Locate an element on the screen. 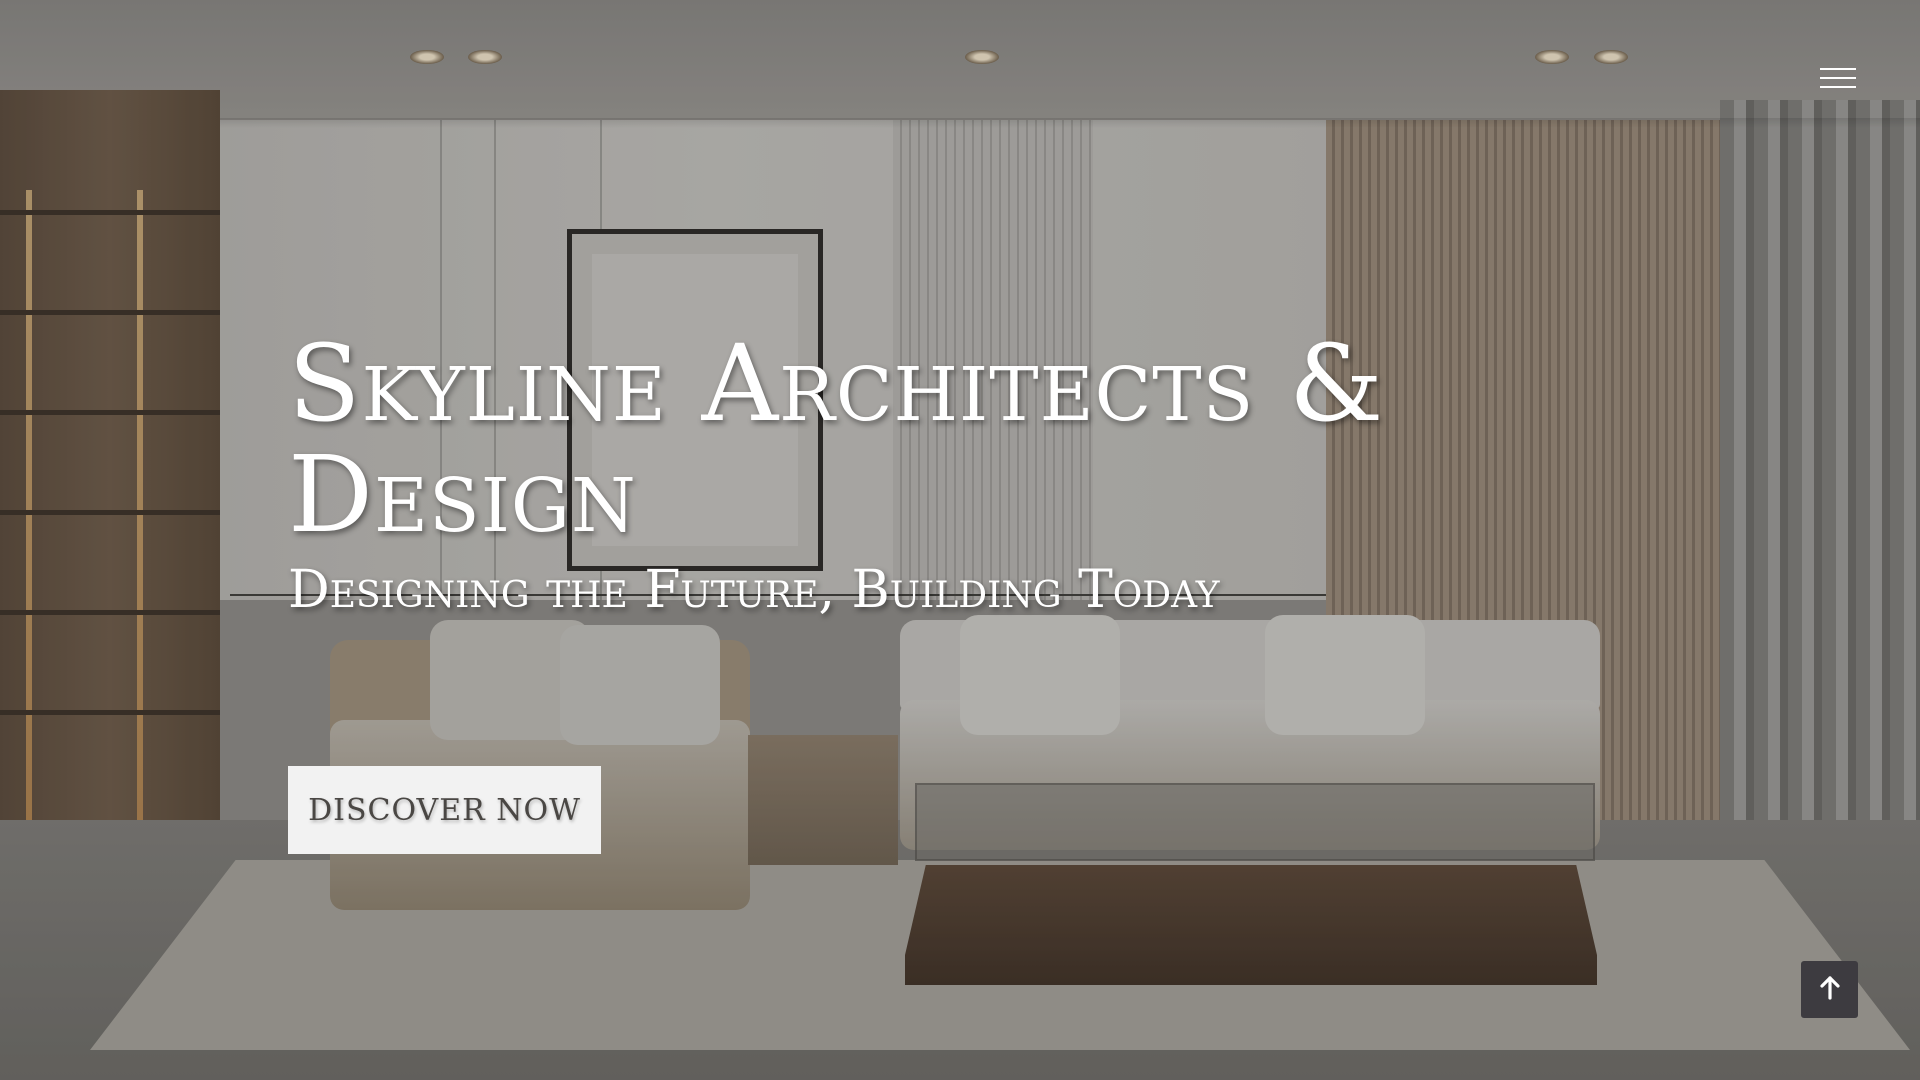  hero-title: Skyline Architects & Design is located at coordinates (836, 439).